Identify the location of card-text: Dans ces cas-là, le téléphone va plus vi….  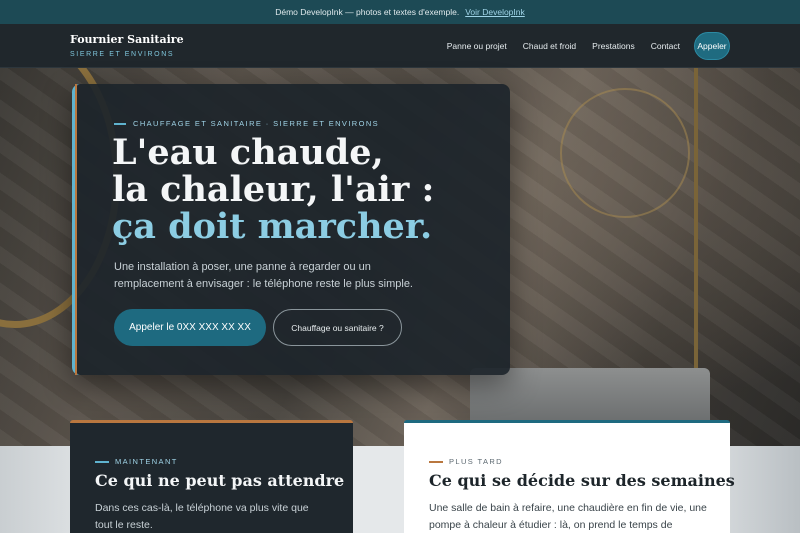
(202, 516).